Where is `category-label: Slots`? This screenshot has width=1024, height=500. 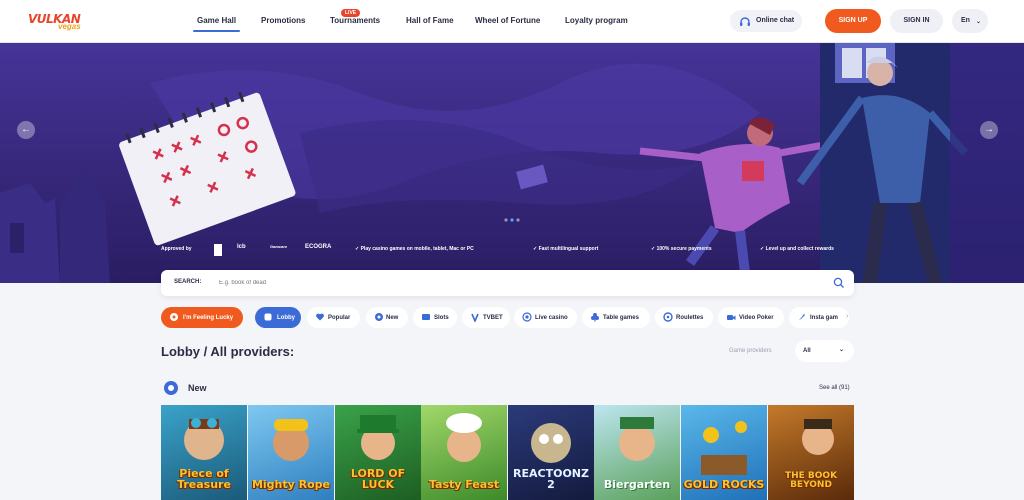 category-label: Slots is located at coordinates (441, 318).